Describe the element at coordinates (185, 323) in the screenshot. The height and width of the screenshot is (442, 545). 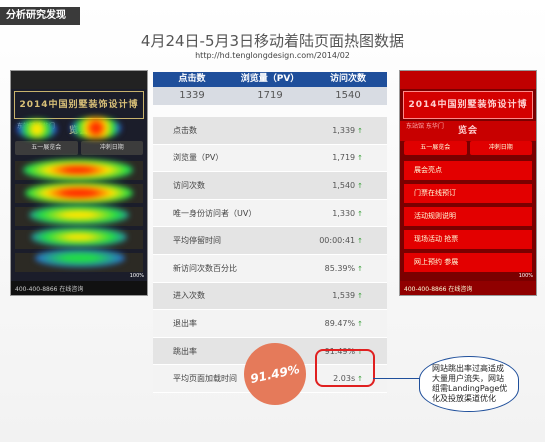
I see `stat-label: 退出率` at that location.